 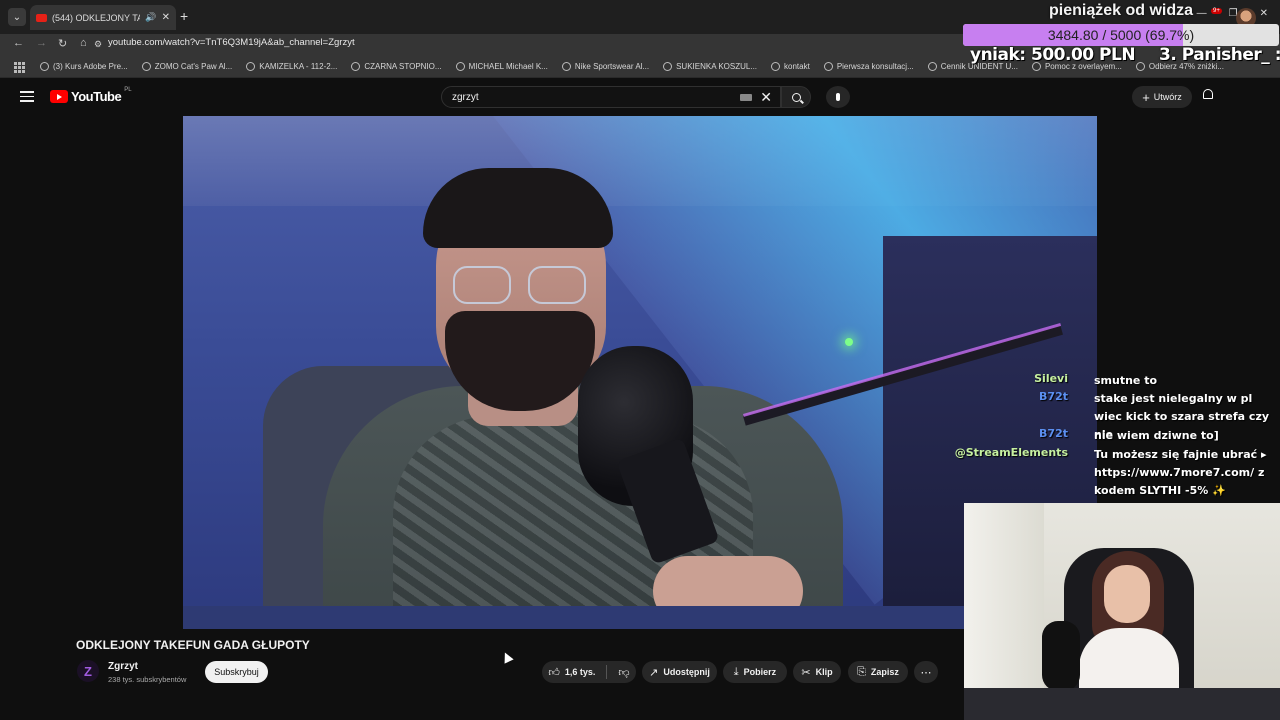 I want to click on site-info-icon: ⚙, so click(x=98, y=44).